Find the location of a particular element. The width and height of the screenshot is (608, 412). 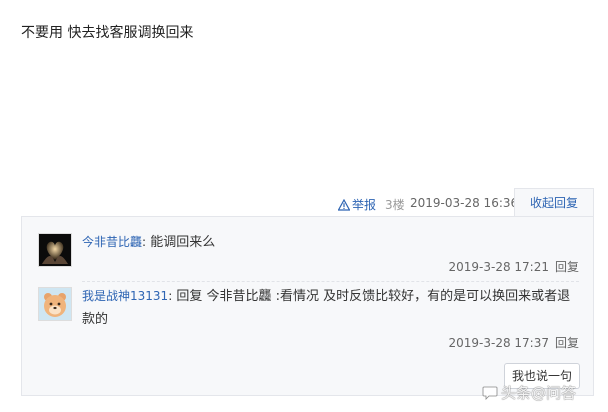

post-meta-bar: 举报 3楼 2019-03-28 16:36 收起回复 is located at coordinates (304, 202).